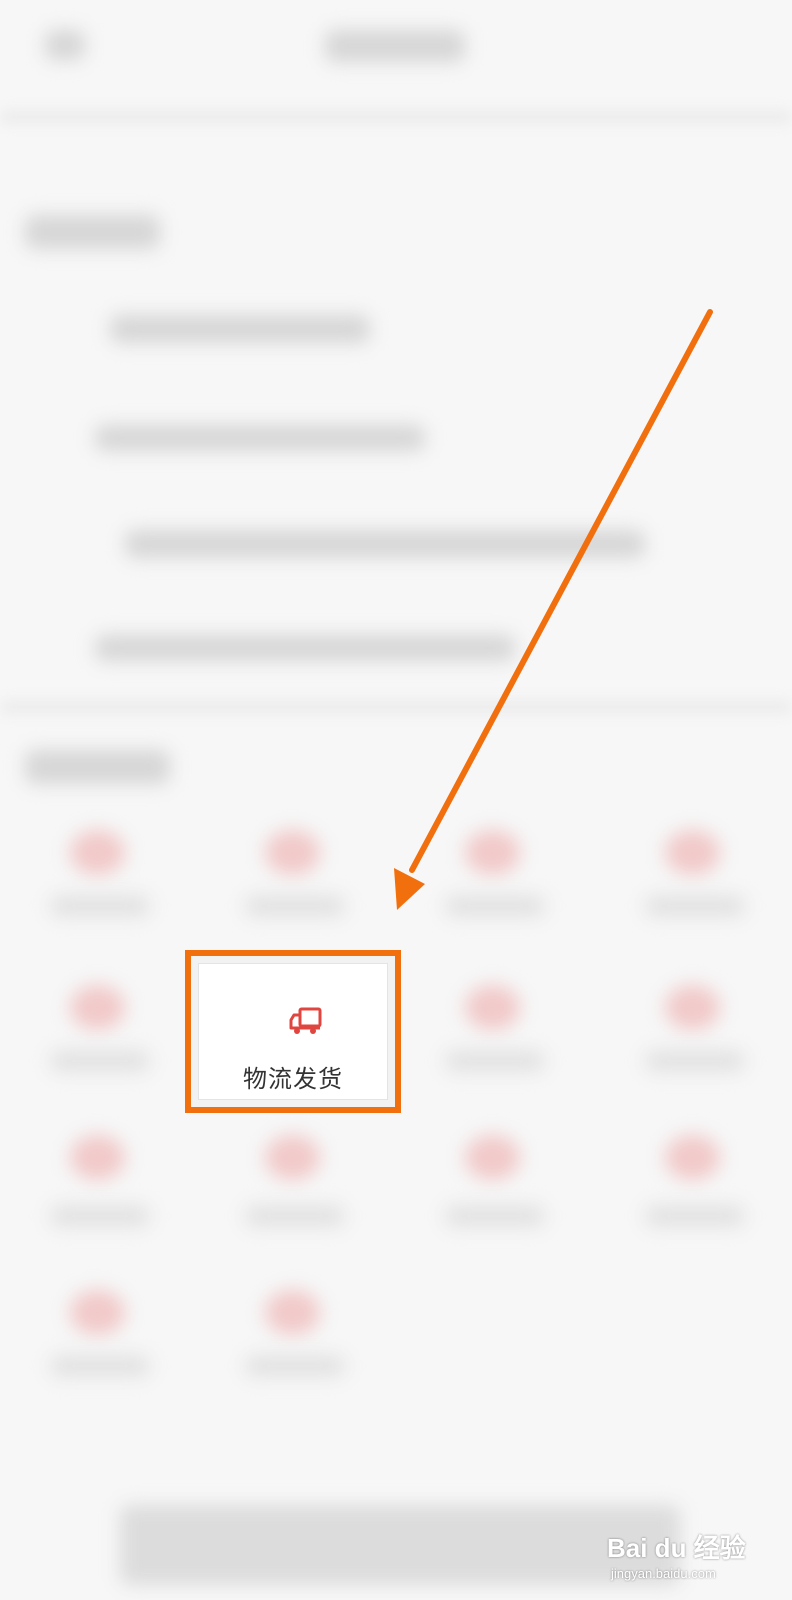 The height and width of the screenshot is (1600, 792). What do you see at coordinates (663, 1573) in the screenshot?
I see `watermark-url: jingyan.baidu.com` at bounding box center [663, 1573].